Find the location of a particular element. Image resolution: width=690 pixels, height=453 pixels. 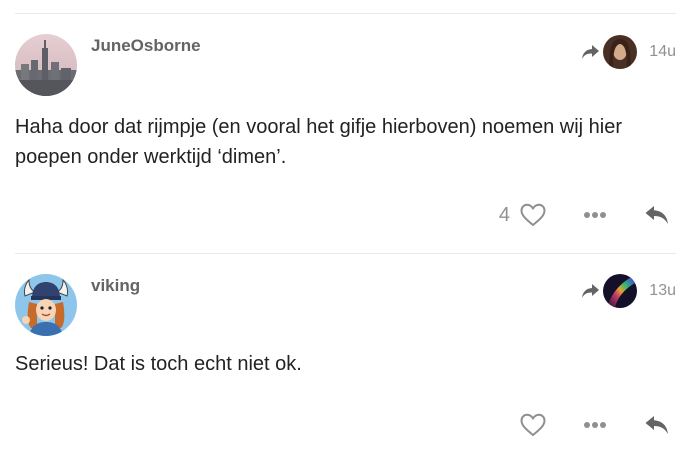

post-username: JuneOsborne is located at coordinates (146, 46).